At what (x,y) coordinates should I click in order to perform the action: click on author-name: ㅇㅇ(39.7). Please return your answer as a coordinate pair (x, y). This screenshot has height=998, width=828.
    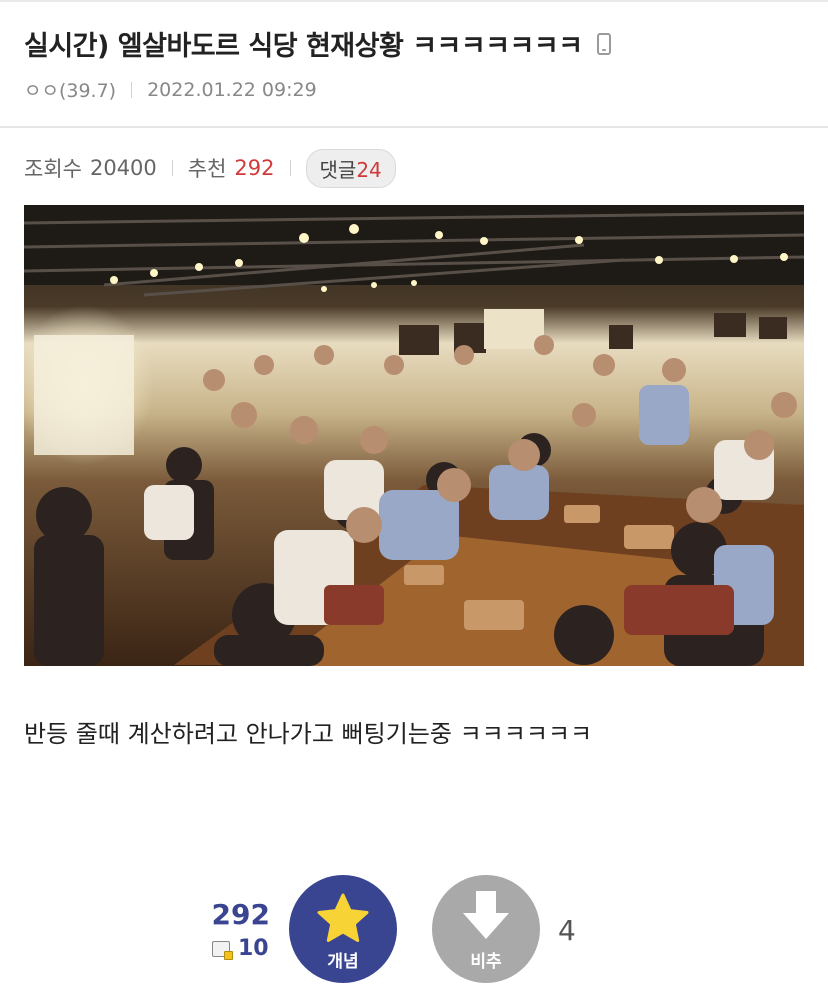
    Looking at the image, I should click on (70, 89).